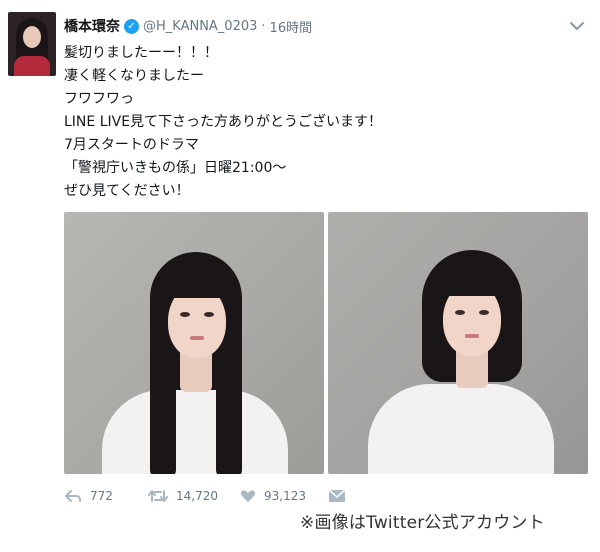  I want to click on tweet-line: フワフワっ, so click(99, 99).